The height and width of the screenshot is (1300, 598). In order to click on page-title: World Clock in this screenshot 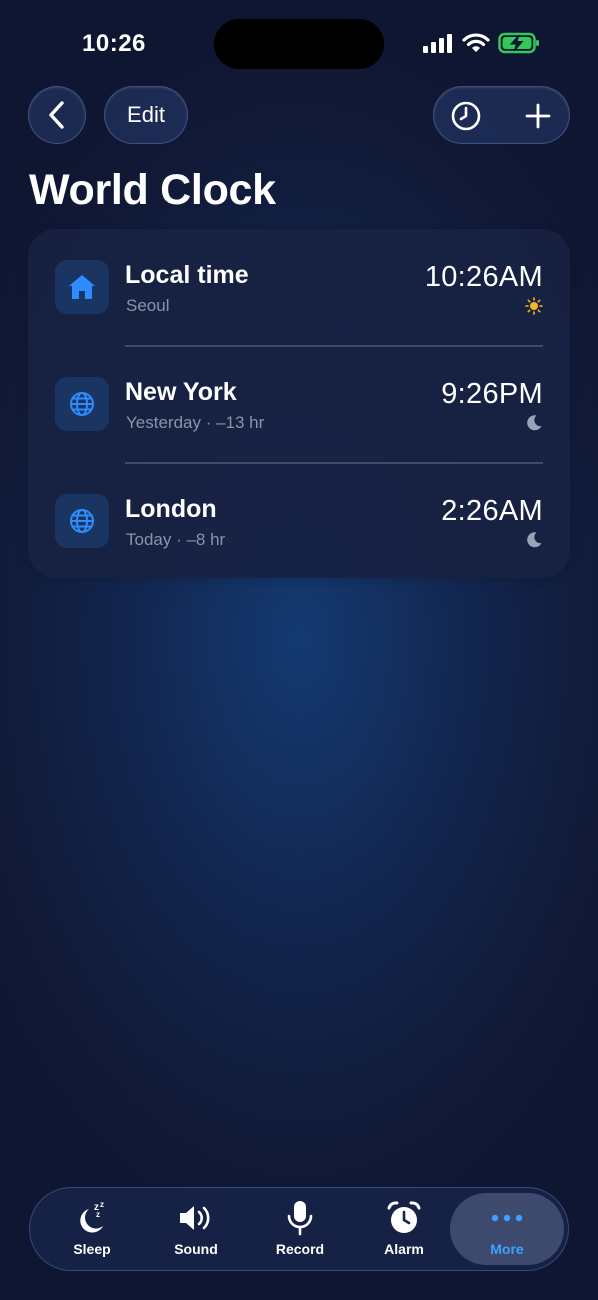, I will do `click(152, 190)`.